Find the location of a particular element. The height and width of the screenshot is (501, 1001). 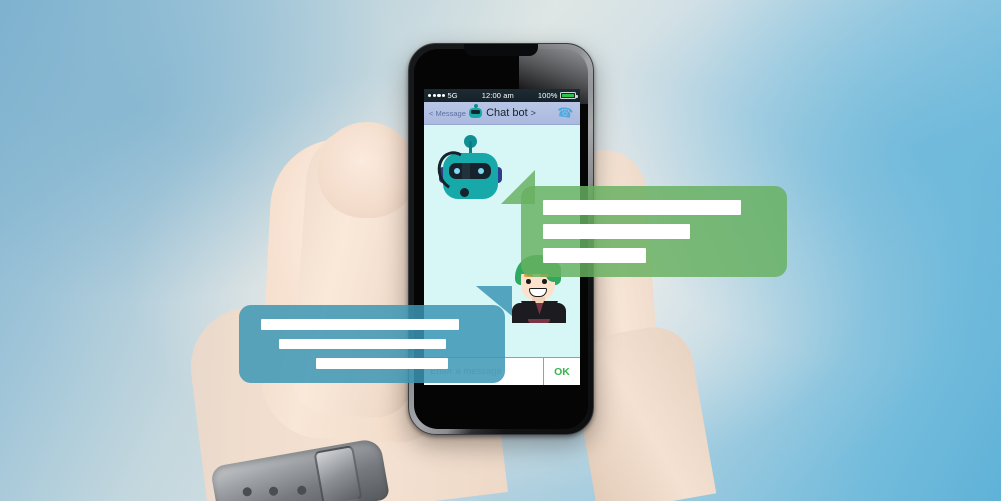

phone-call-icon: ☎ is located at coordinates (565, 113).